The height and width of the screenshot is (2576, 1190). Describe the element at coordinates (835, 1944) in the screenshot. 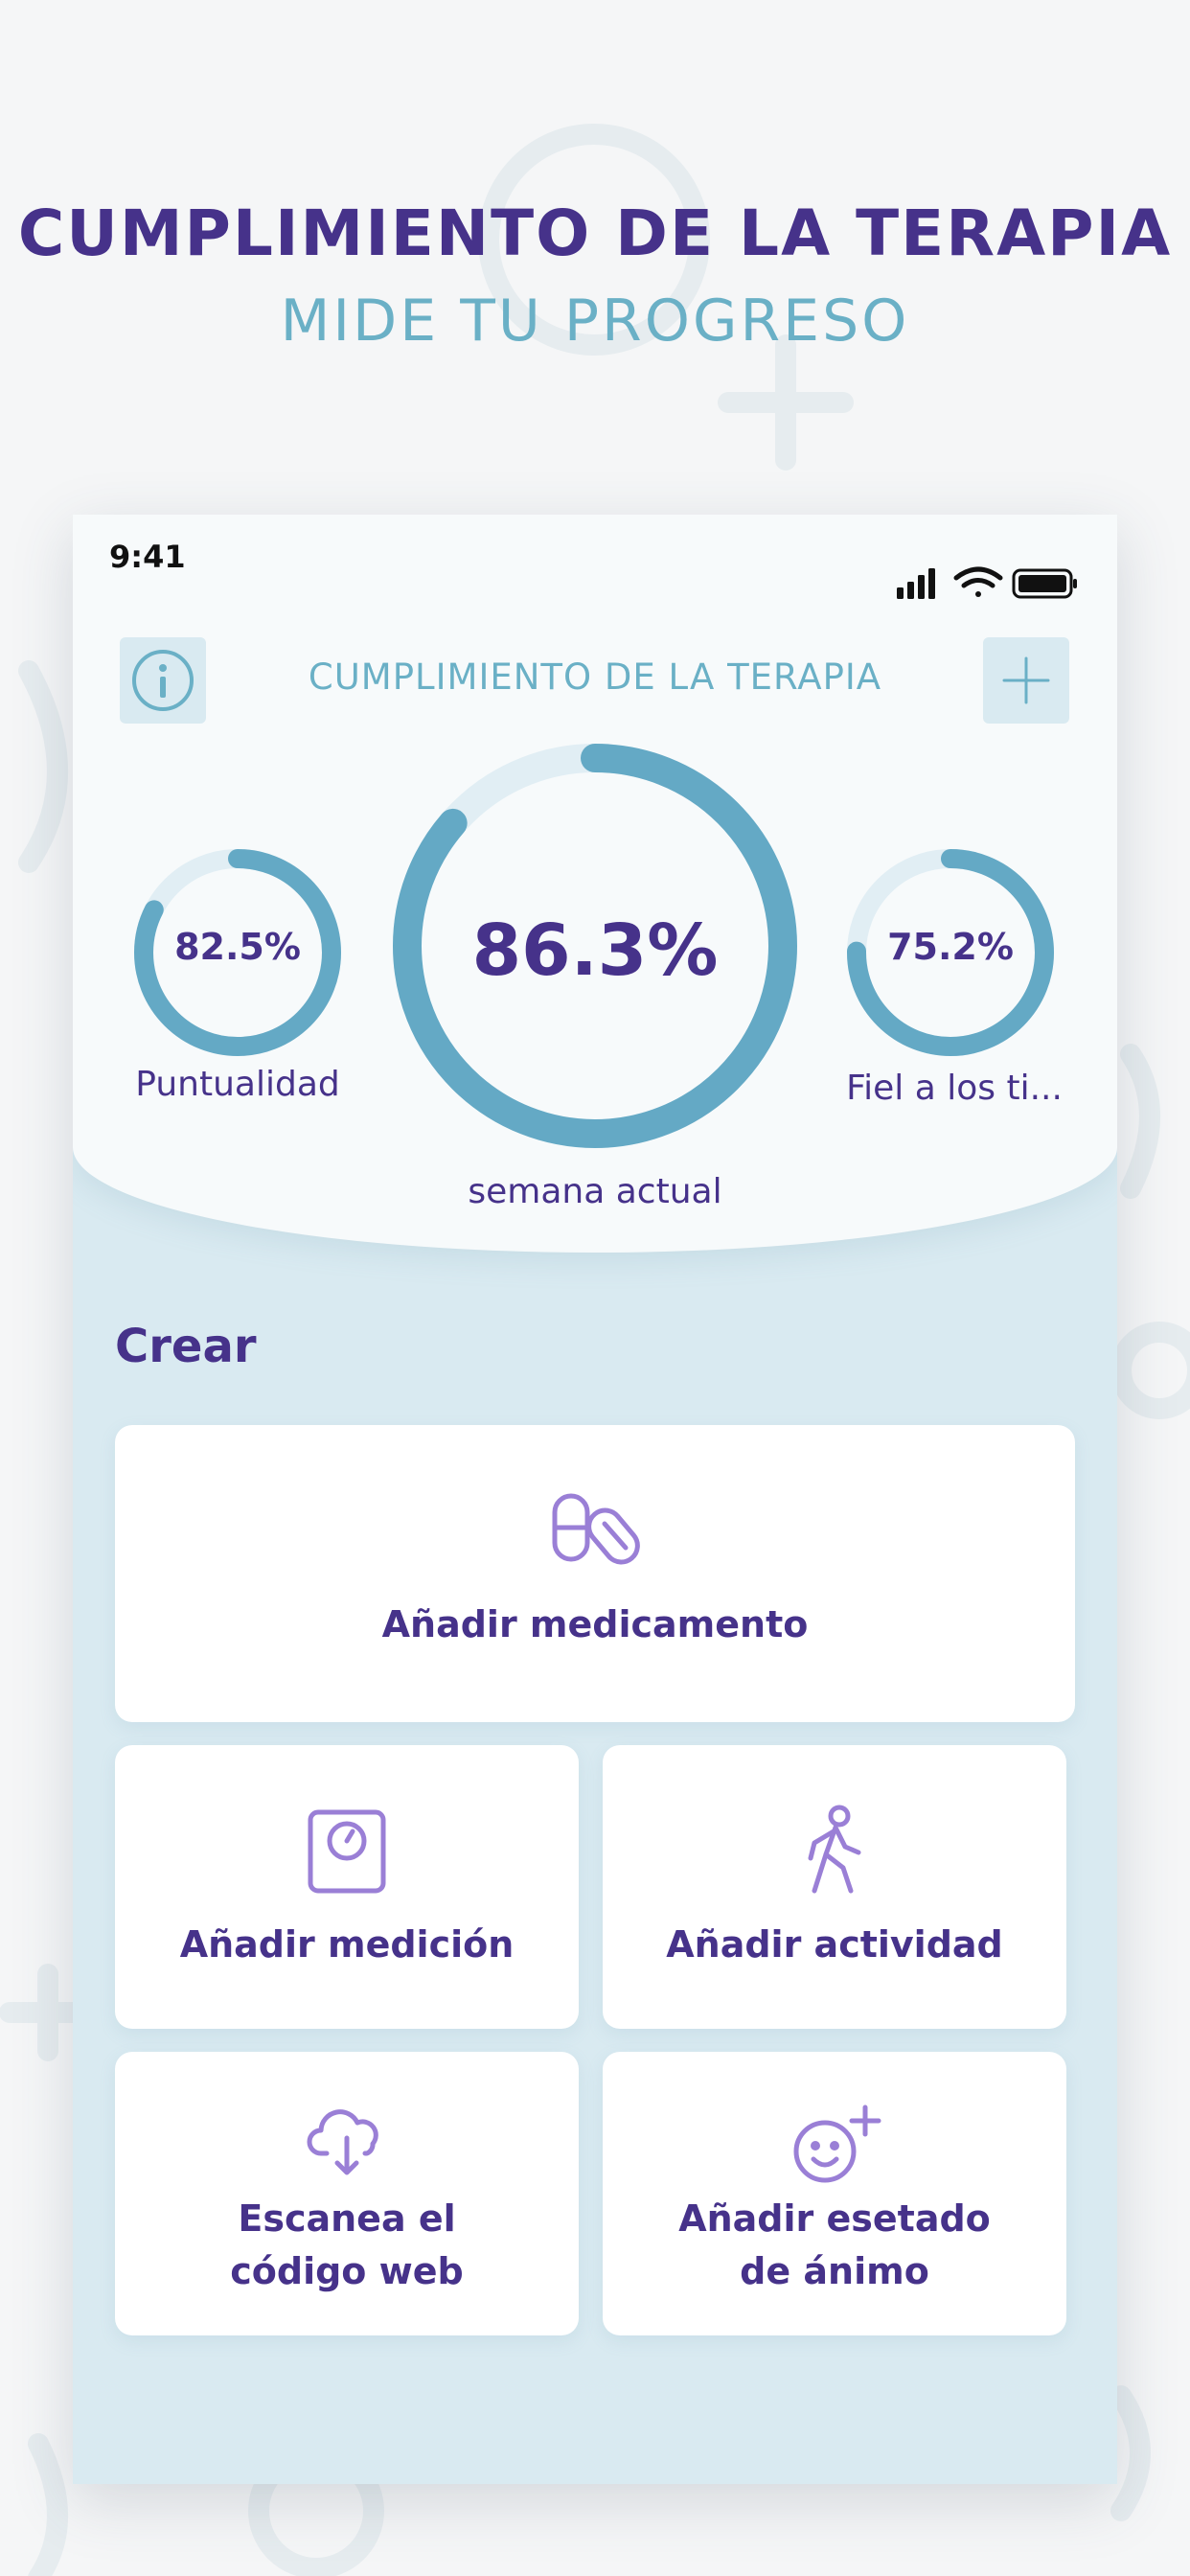

I see `add-activity-label: Añadir actividad` at that location.